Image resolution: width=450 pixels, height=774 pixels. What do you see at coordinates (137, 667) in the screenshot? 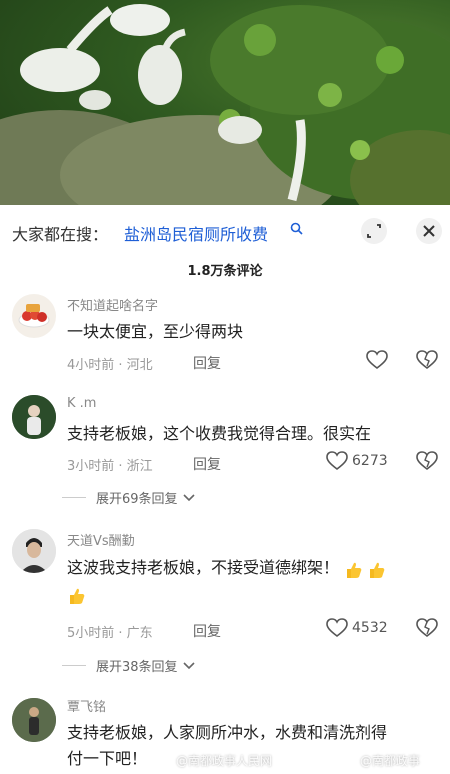
I see `expand-replies-label: 展开38条回复` at bounding box center [137, 667].